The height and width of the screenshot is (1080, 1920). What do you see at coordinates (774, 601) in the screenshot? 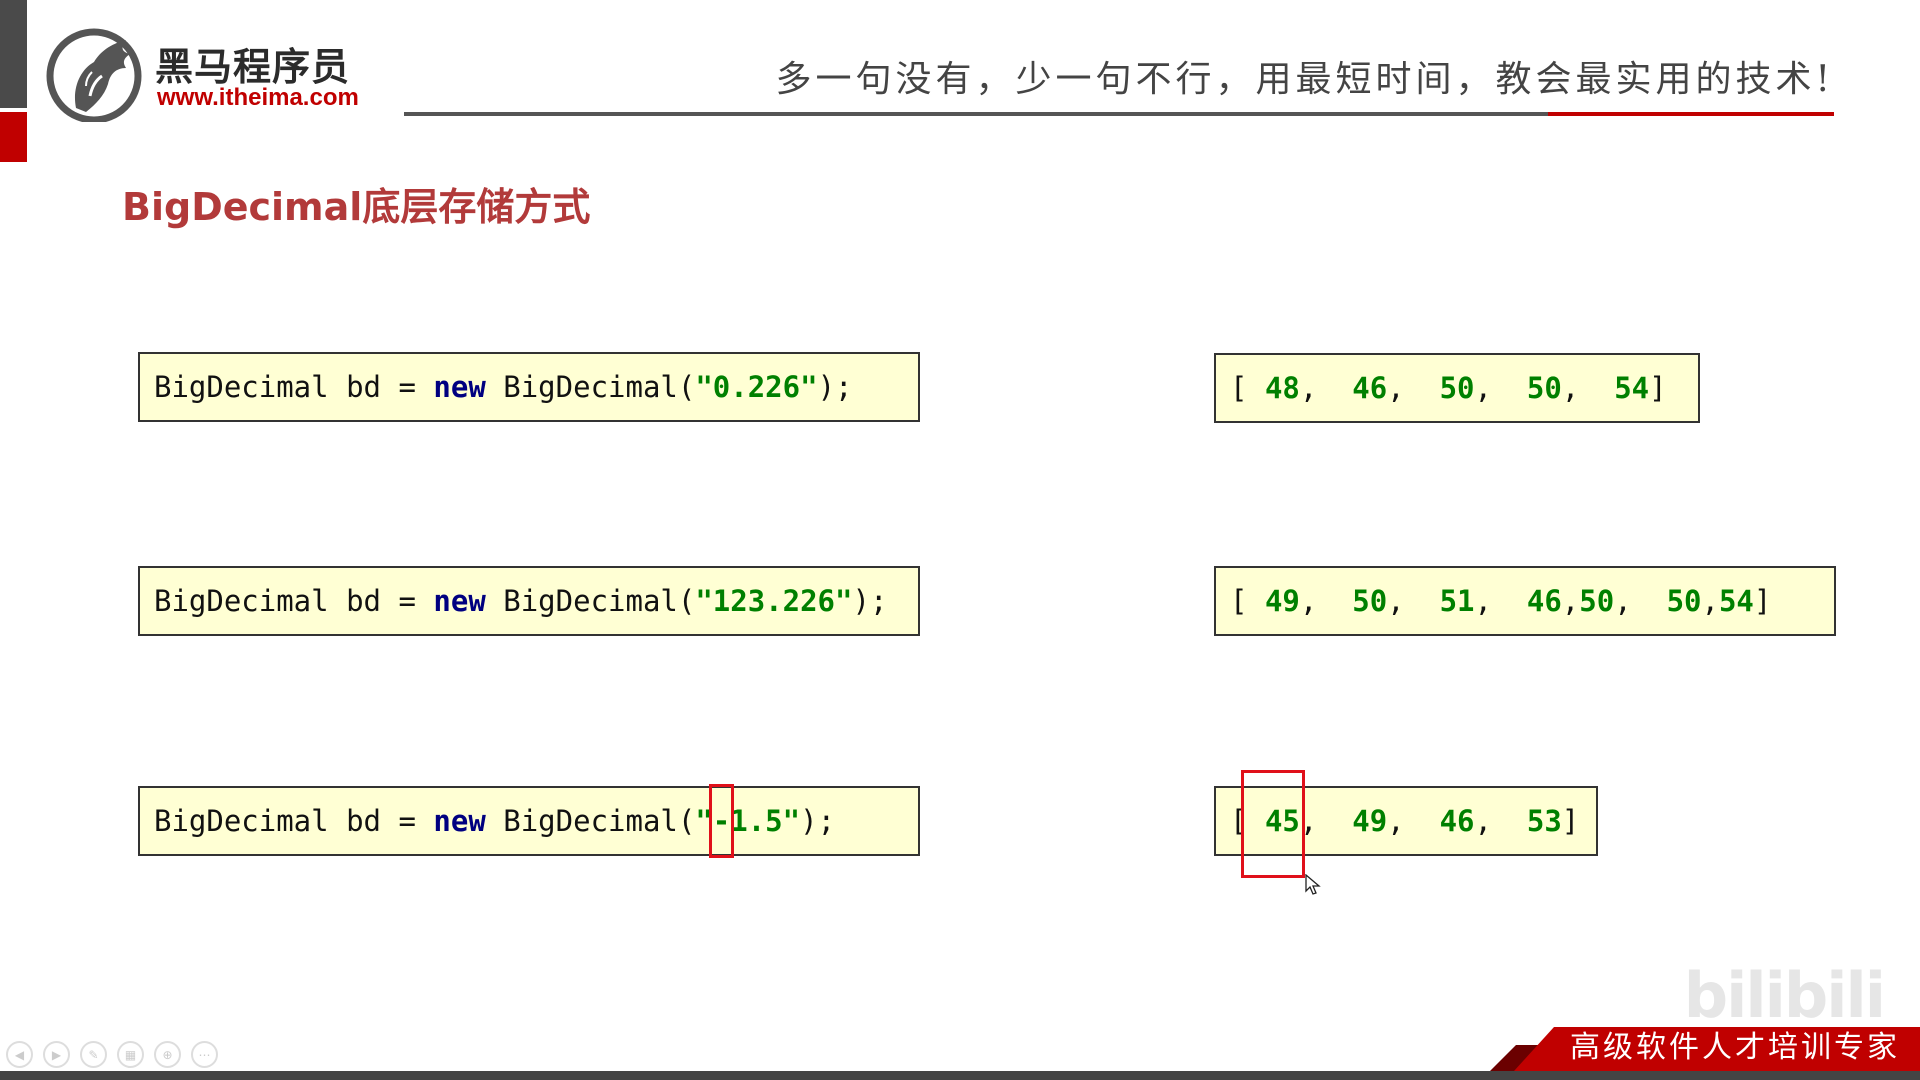
I see `code-arg: 123.226` at bounding box center [774, 601].